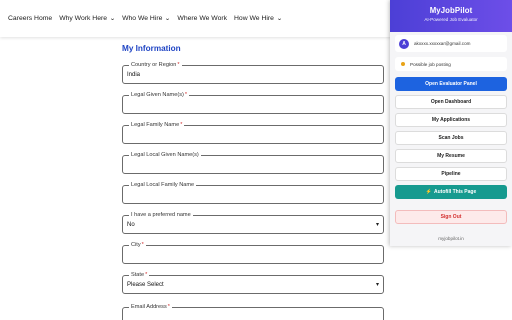 The width and height of the screenshot is (512, 320). I want to click on user-account-row: A akxxxx.xxxxxar@gmail.com, so click(451, 43).